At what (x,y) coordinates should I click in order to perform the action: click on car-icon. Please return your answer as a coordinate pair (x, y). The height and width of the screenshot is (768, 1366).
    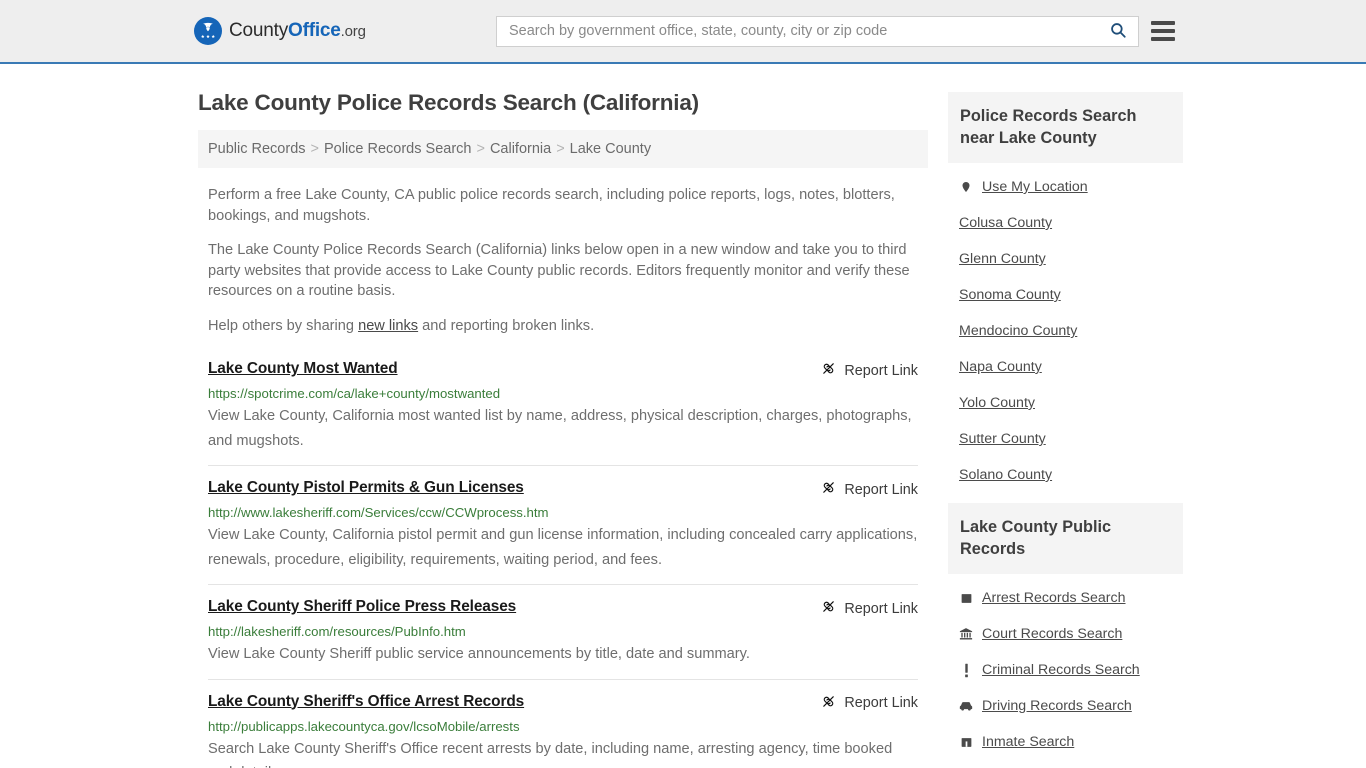
    Looking at the image, I should click on (966, 706).